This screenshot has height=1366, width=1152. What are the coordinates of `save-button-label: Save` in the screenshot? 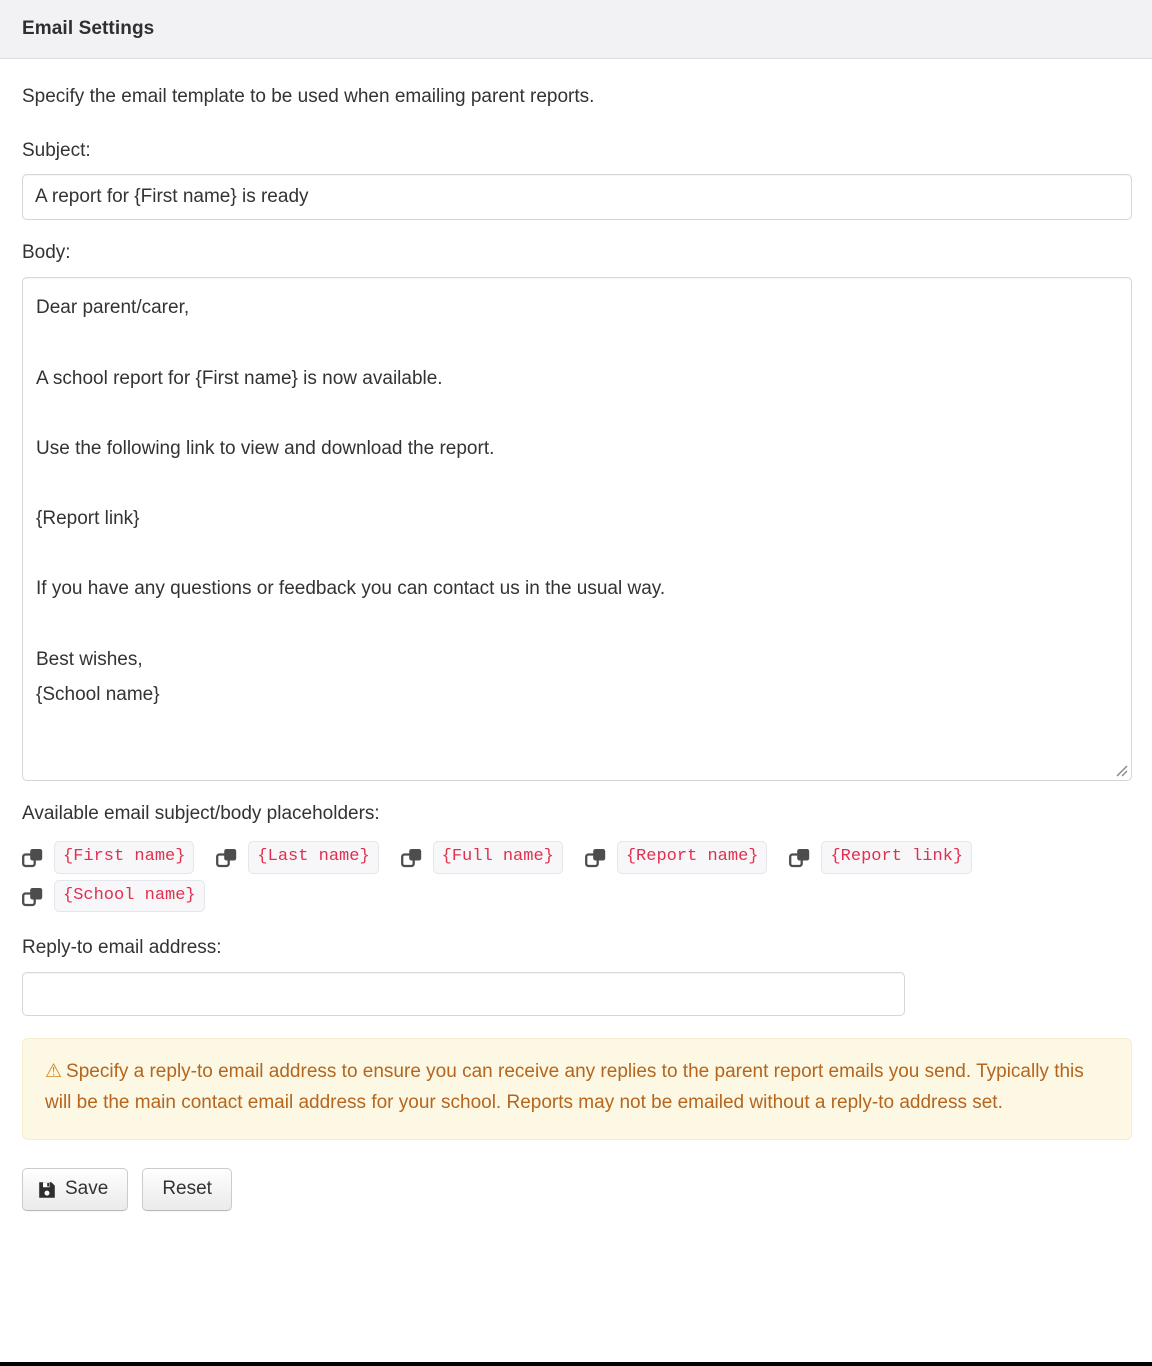 It's located at (87, 1188).